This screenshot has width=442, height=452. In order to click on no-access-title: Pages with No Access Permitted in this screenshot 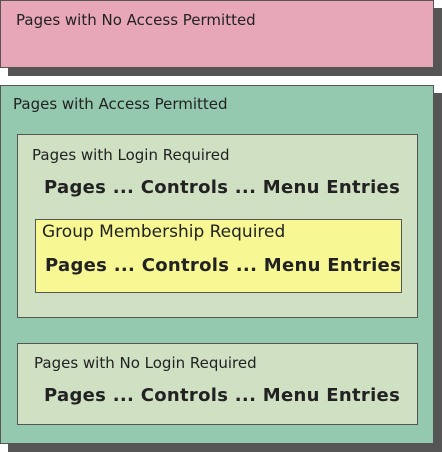, I will do `click(136, 20)`.